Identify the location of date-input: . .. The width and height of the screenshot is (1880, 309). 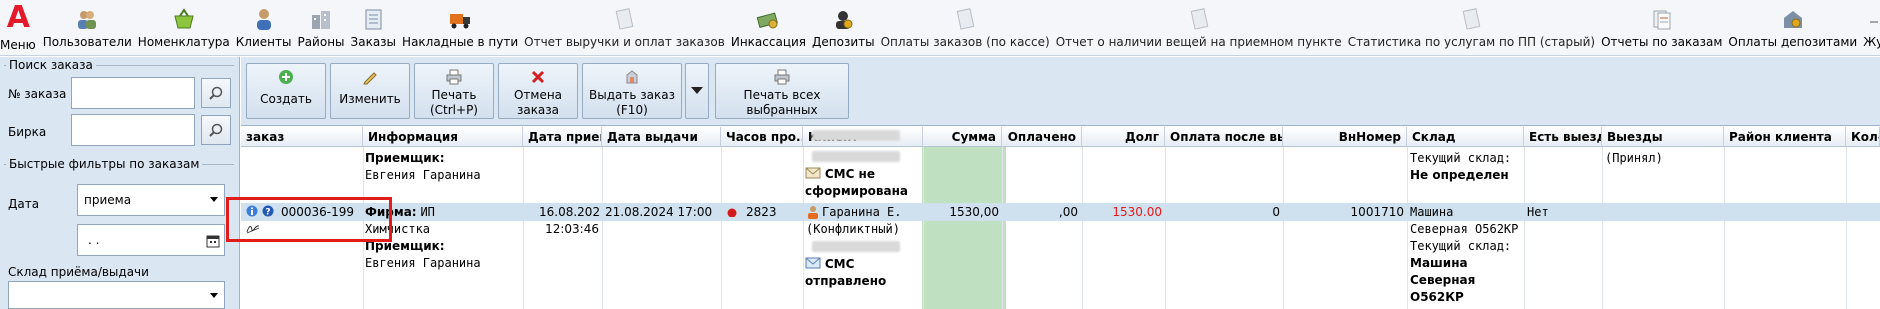
(151, 240).